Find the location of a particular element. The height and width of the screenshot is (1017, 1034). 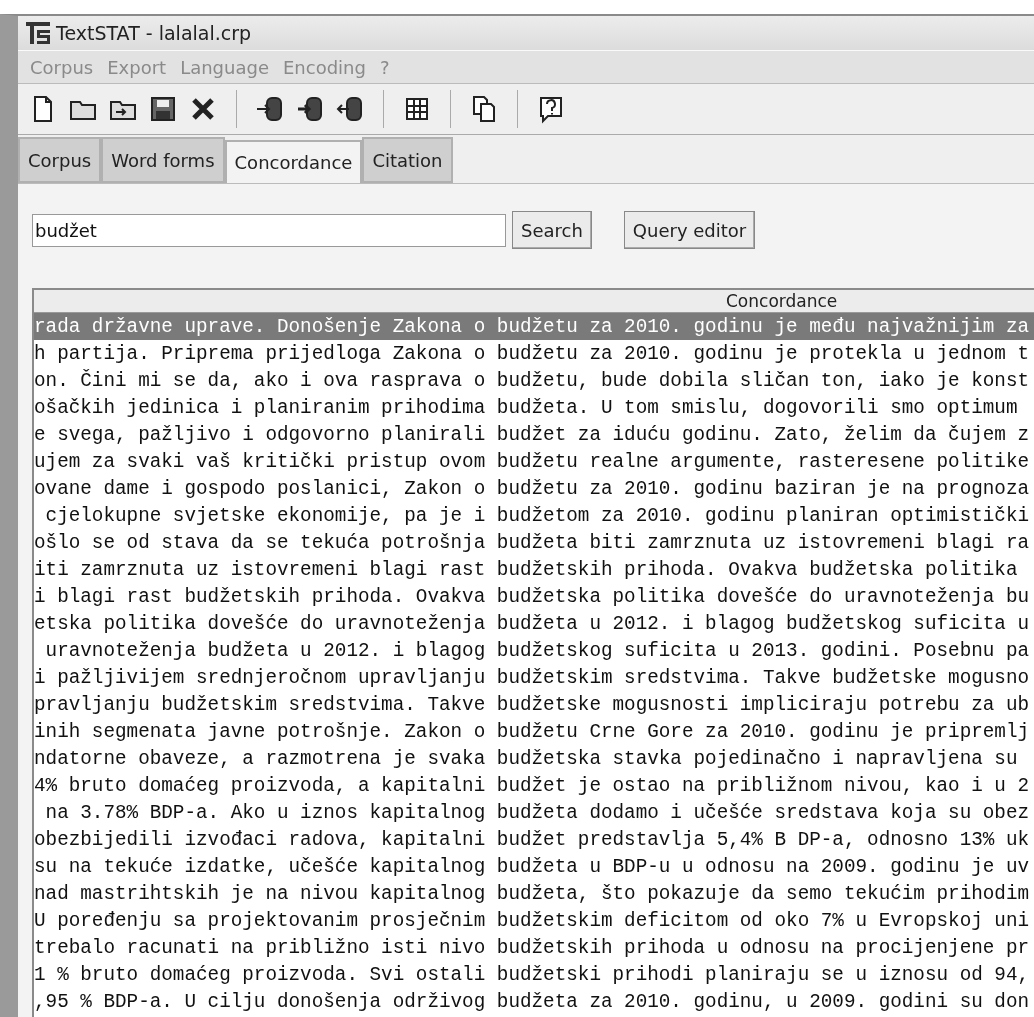

left-context: rada državne uprave. Donošenje Zakona o is located at coordinates (260, 326).